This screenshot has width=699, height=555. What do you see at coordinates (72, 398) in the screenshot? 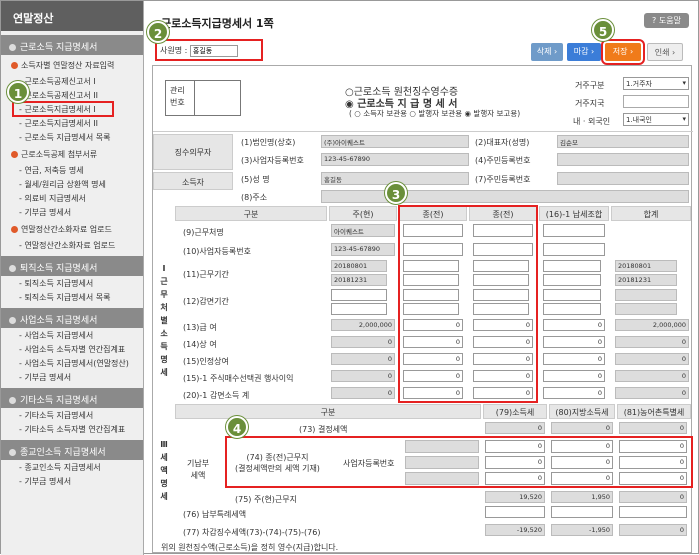
I see `sidebar-section-other: 기타소득 지급명세서` at bounding box center [72, 398].